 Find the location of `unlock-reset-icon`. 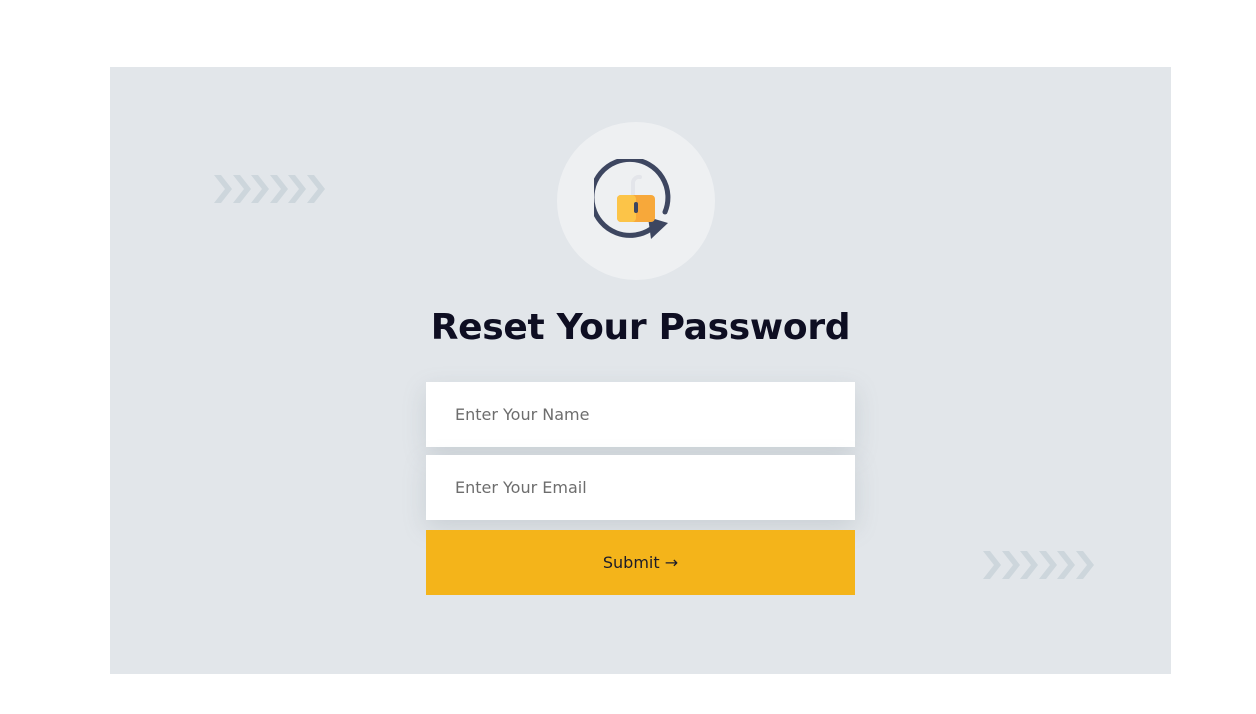

unlock-reset-icon is located at coordinates (632, 199).